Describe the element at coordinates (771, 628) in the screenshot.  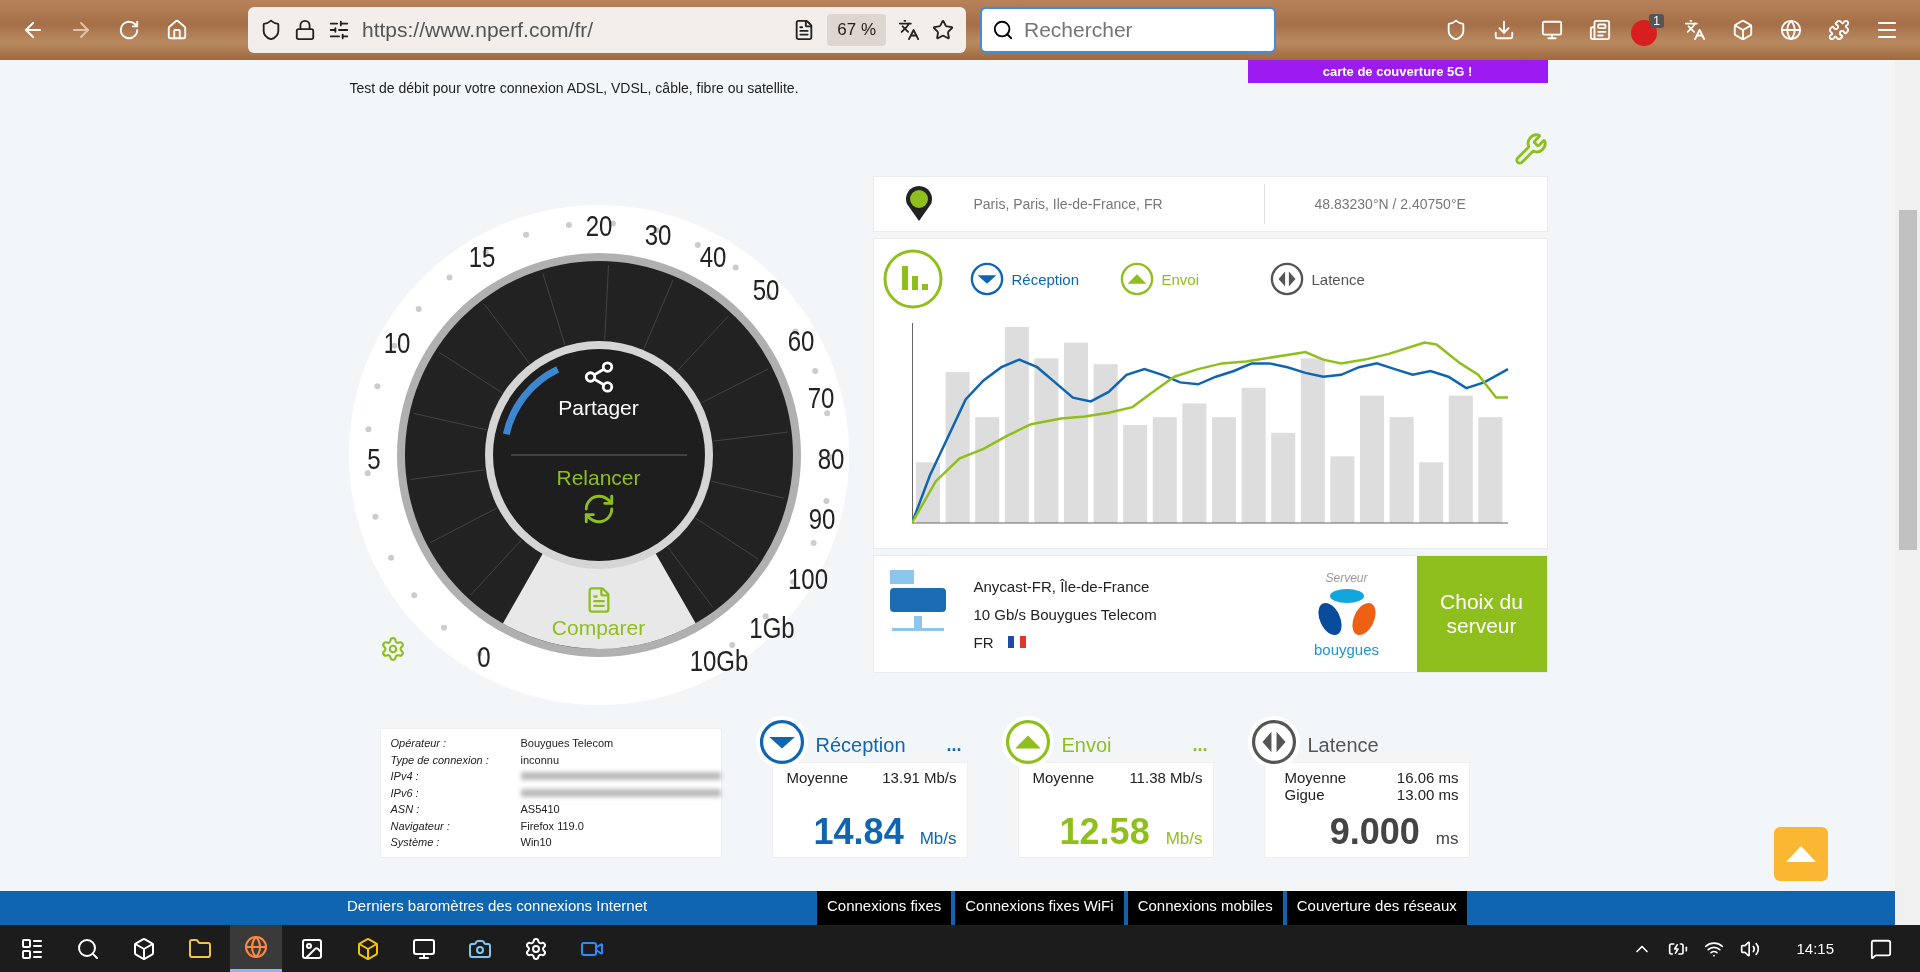
I see `gauge-scale-label: 1Gb` at that location.